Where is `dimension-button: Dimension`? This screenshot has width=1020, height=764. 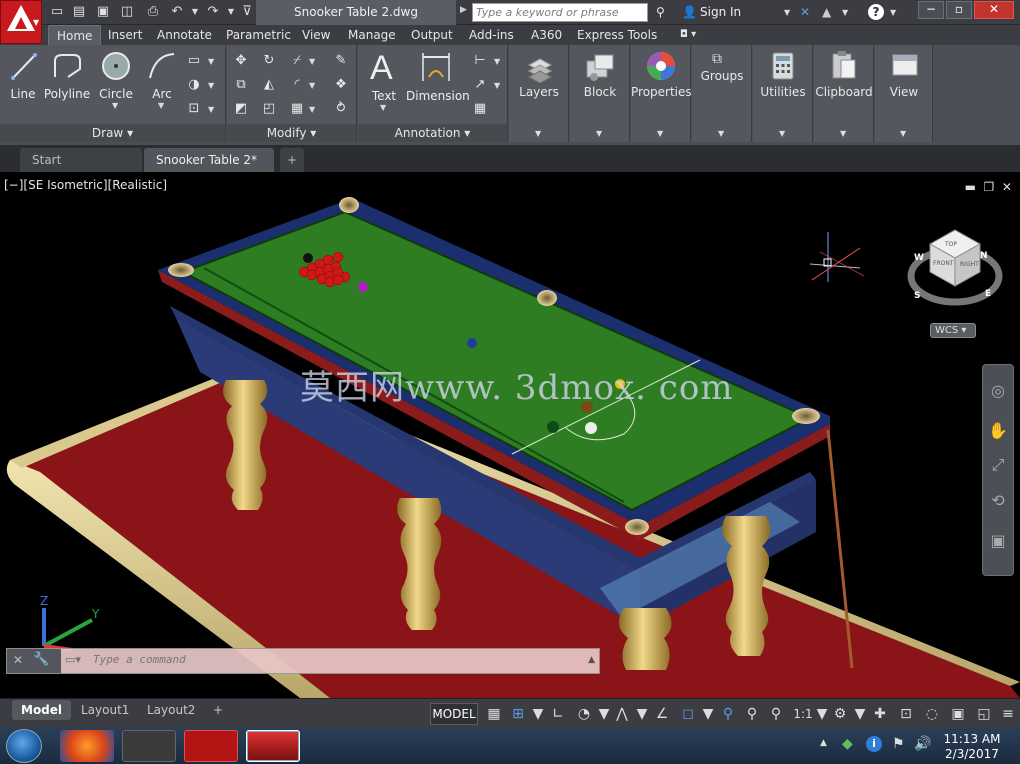
dimension-button: Dimension is located at coordinates (438, 79).